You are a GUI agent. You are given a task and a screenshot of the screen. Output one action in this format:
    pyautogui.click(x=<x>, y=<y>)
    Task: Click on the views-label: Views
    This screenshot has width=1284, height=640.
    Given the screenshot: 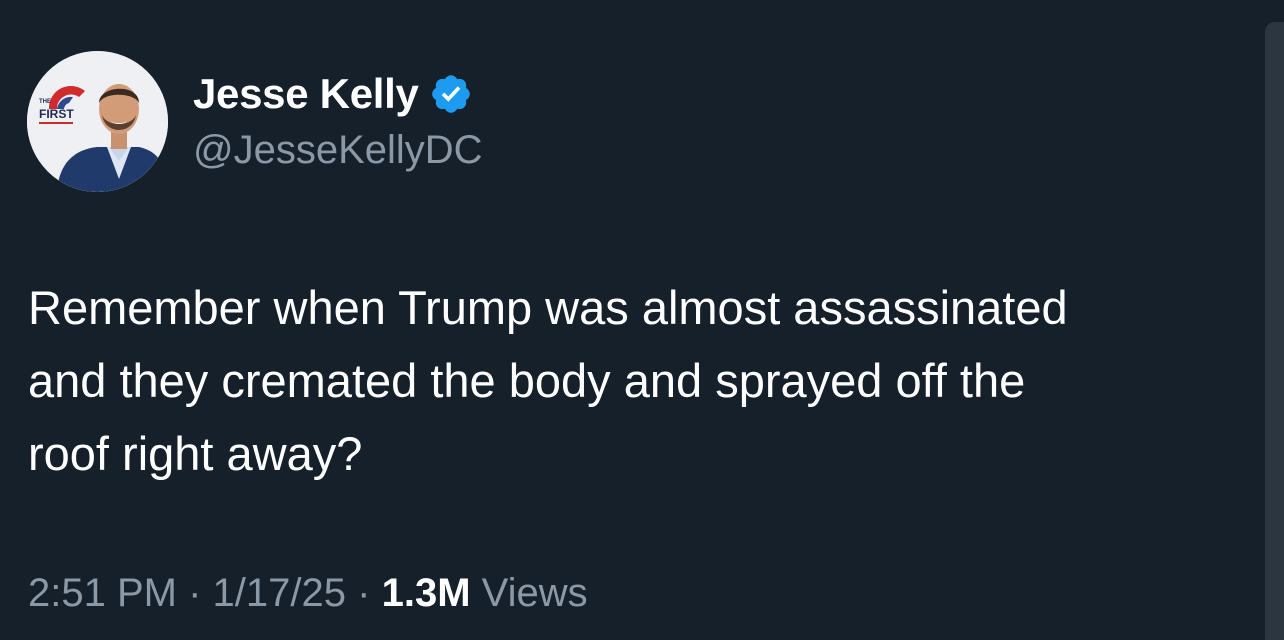 What is the action you would take?
    pyautogui.click(x=535, y=593)
    